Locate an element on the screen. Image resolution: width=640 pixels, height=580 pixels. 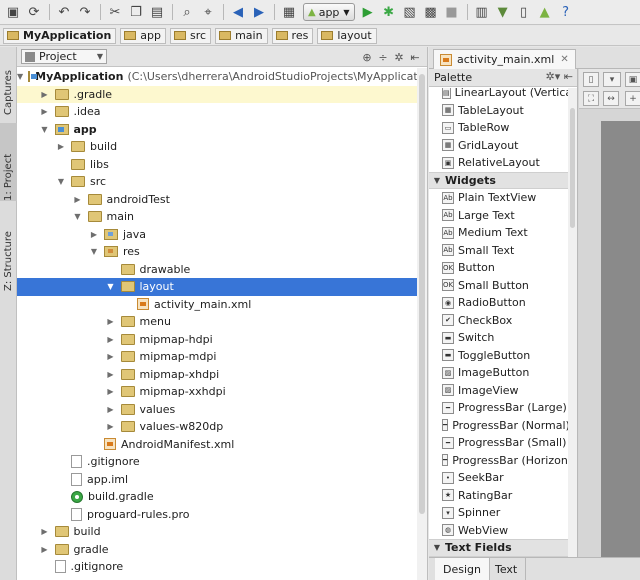
find-icon: ⌕ is located at coordinates (187, 12).